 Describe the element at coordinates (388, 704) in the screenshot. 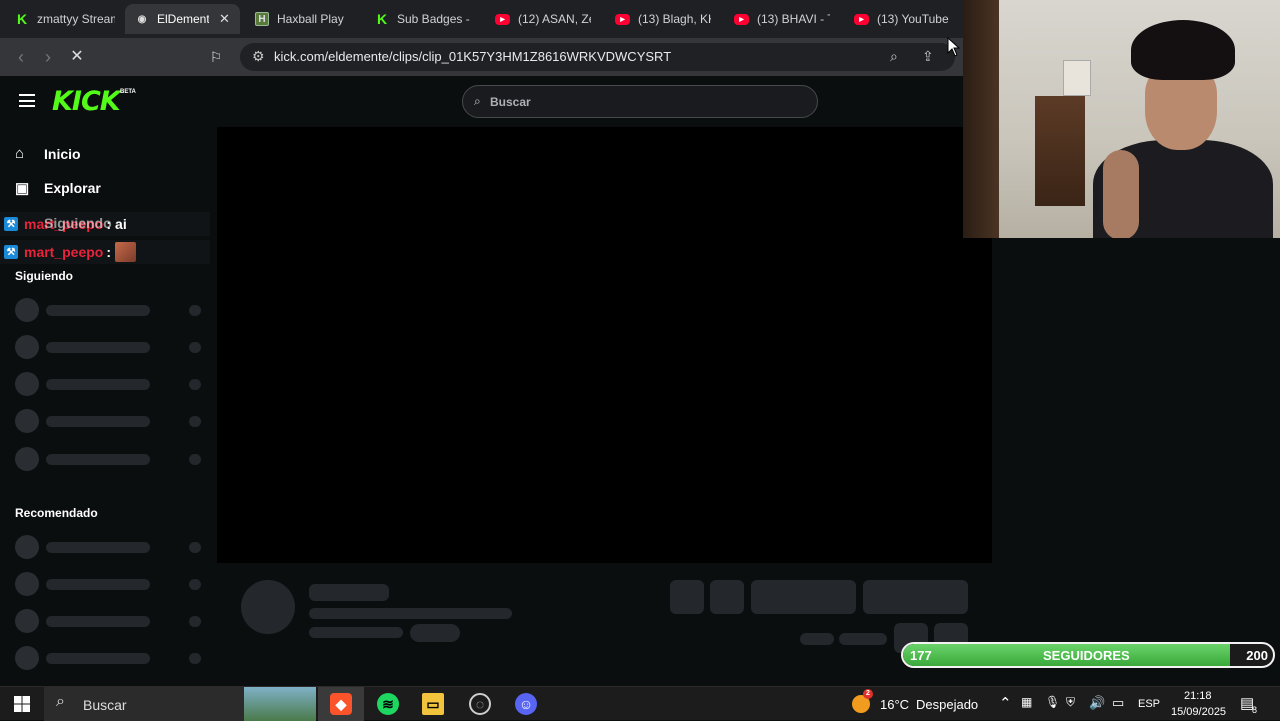

I see `spotify-icon: ≋` at that location.